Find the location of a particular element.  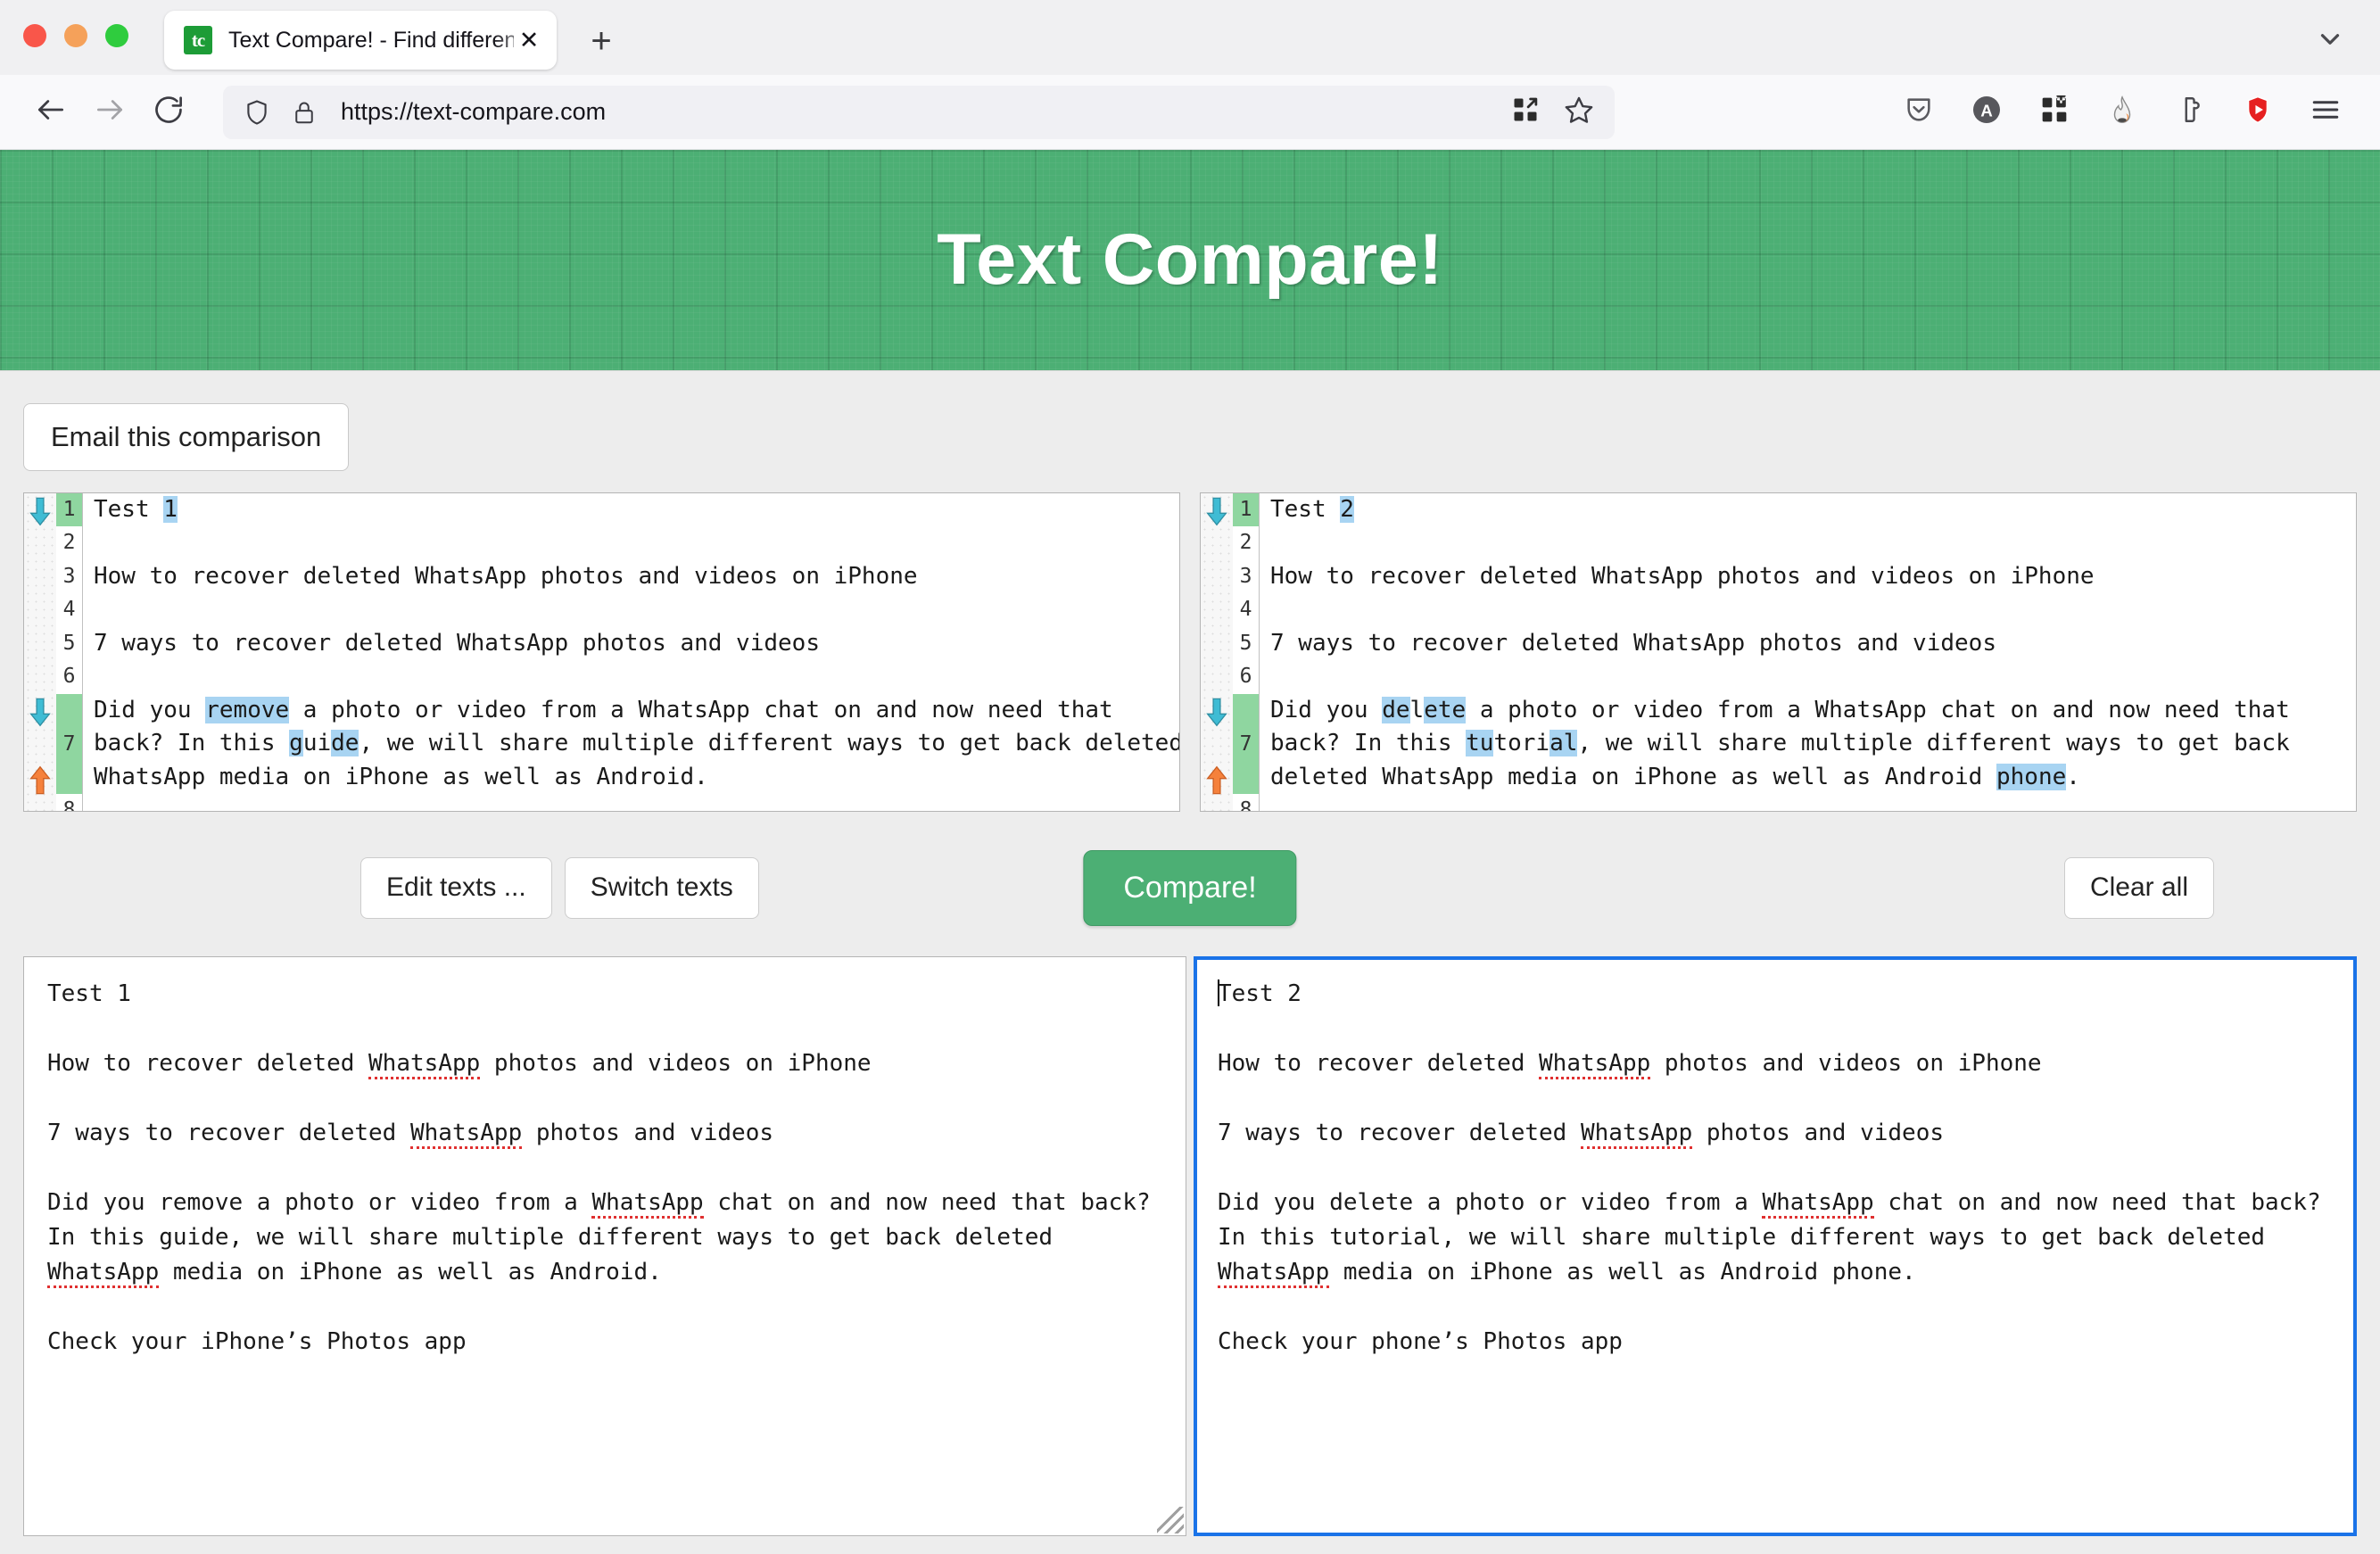

reload-button is located at coordinates (168, 112).